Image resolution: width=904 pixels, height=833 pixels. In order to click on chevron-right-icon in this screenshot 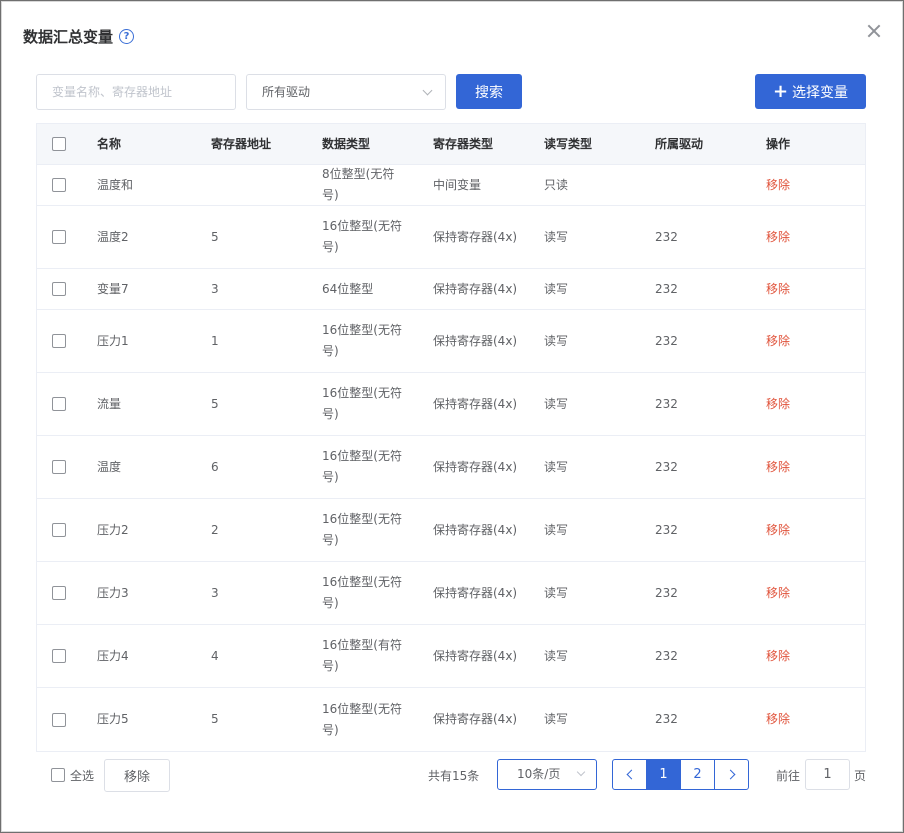, I will do `click(730, 774)`.